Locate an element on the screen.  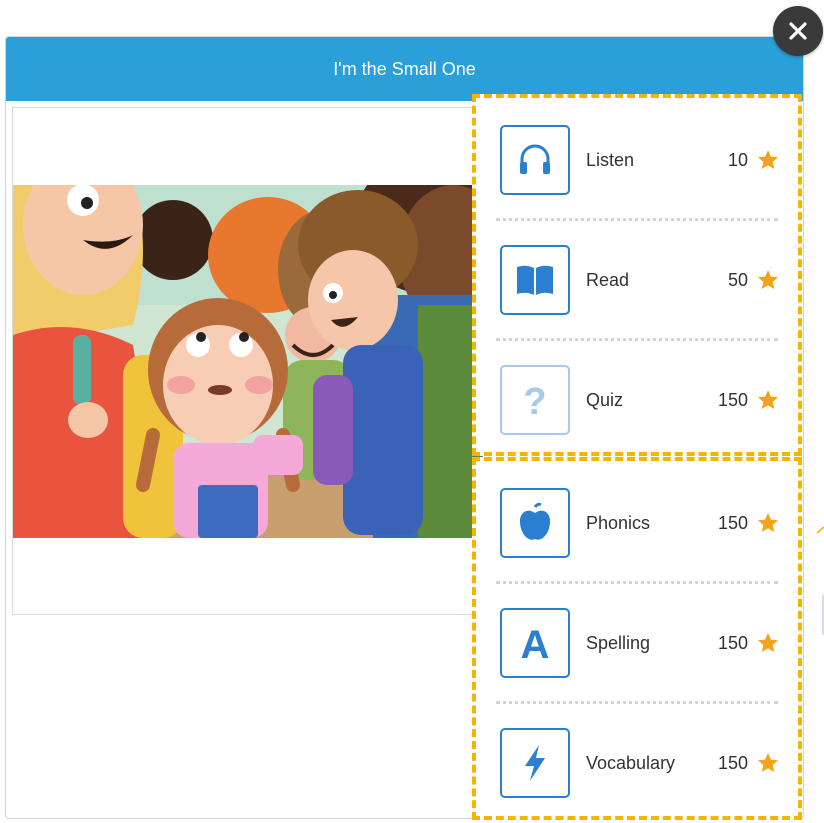
svg-text: A is located at coordinates (535, 643).